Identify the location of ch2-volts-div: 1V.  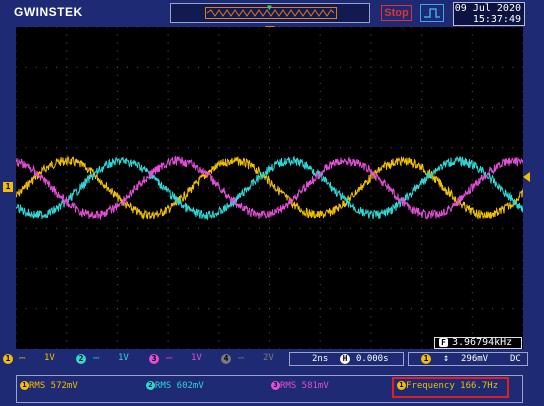
(123, 358).